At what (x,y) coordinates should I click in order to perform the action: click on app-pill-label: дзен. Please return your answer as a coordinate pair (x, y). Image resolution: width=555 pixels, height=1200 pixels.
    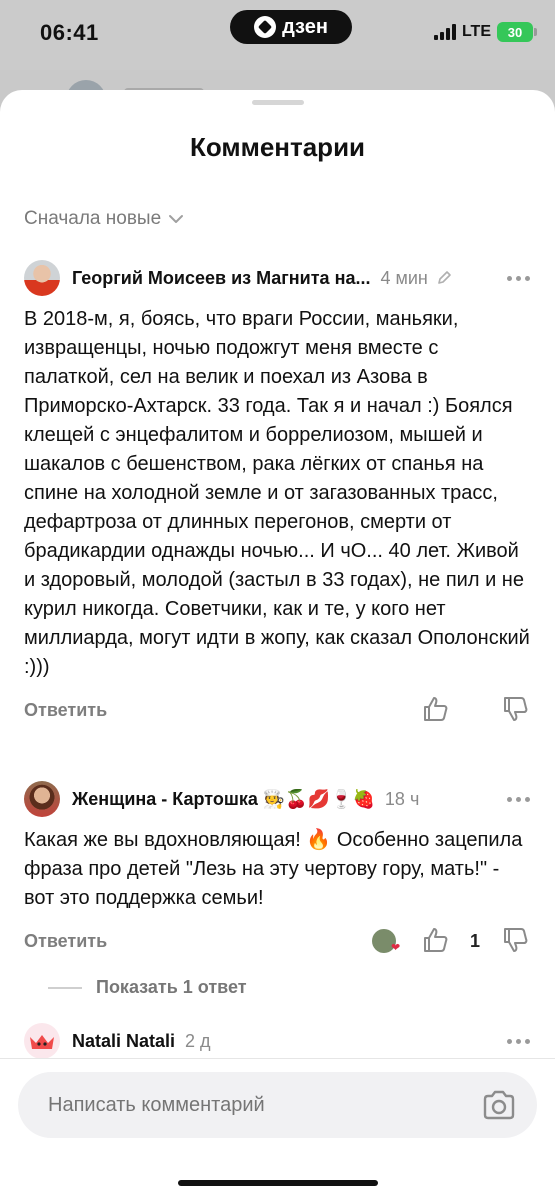
    Looking at the image, I should click on (305, 26).